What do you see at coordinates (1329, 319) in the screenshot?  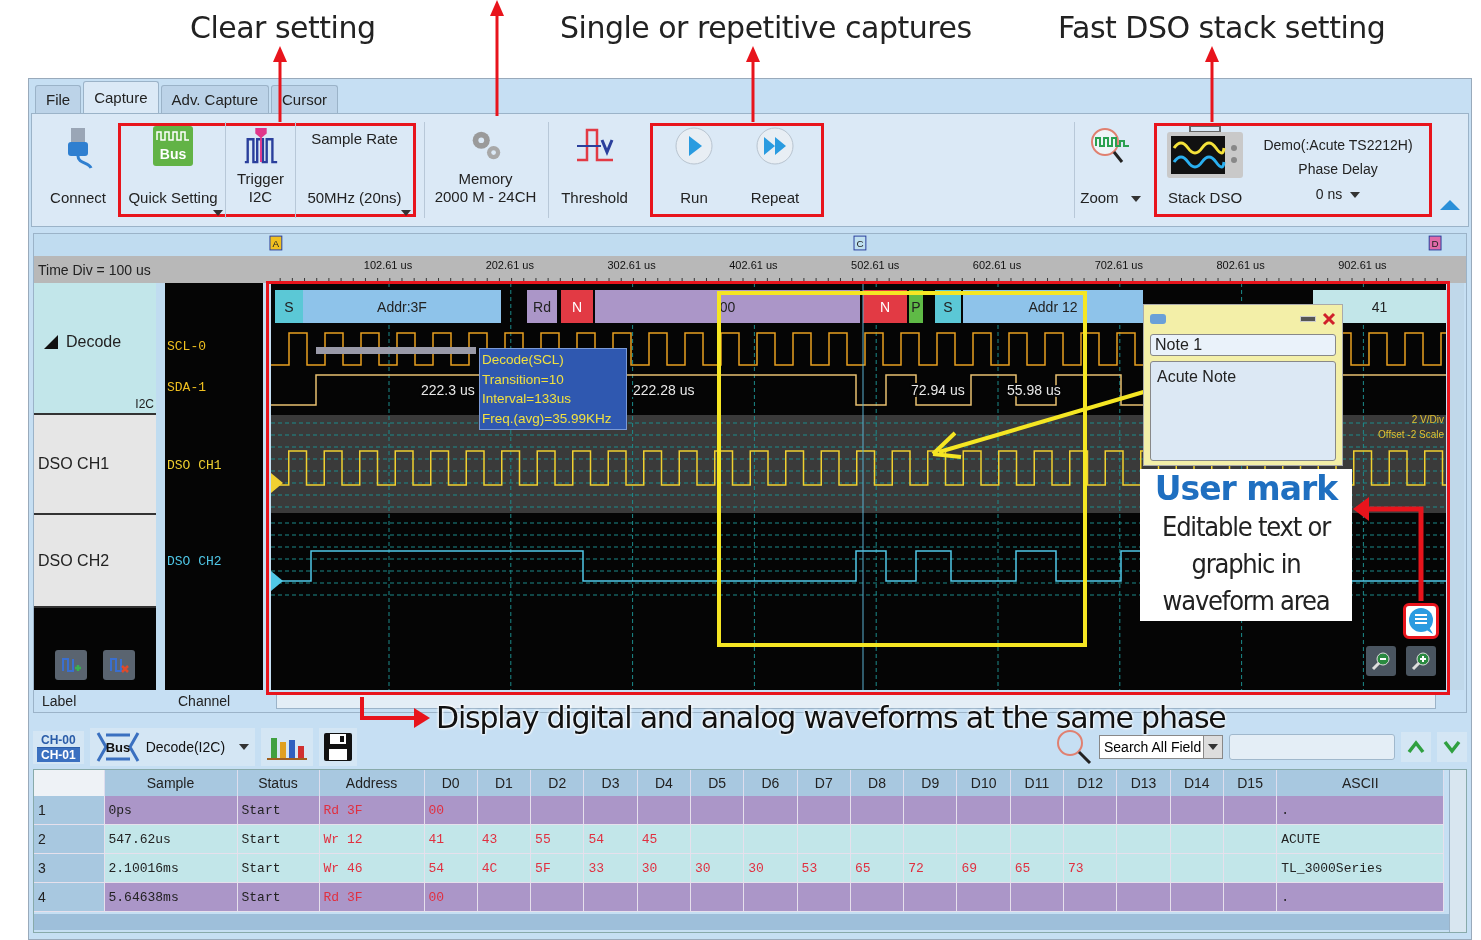 I see `close-icon` at bounding box center [1329, 319].